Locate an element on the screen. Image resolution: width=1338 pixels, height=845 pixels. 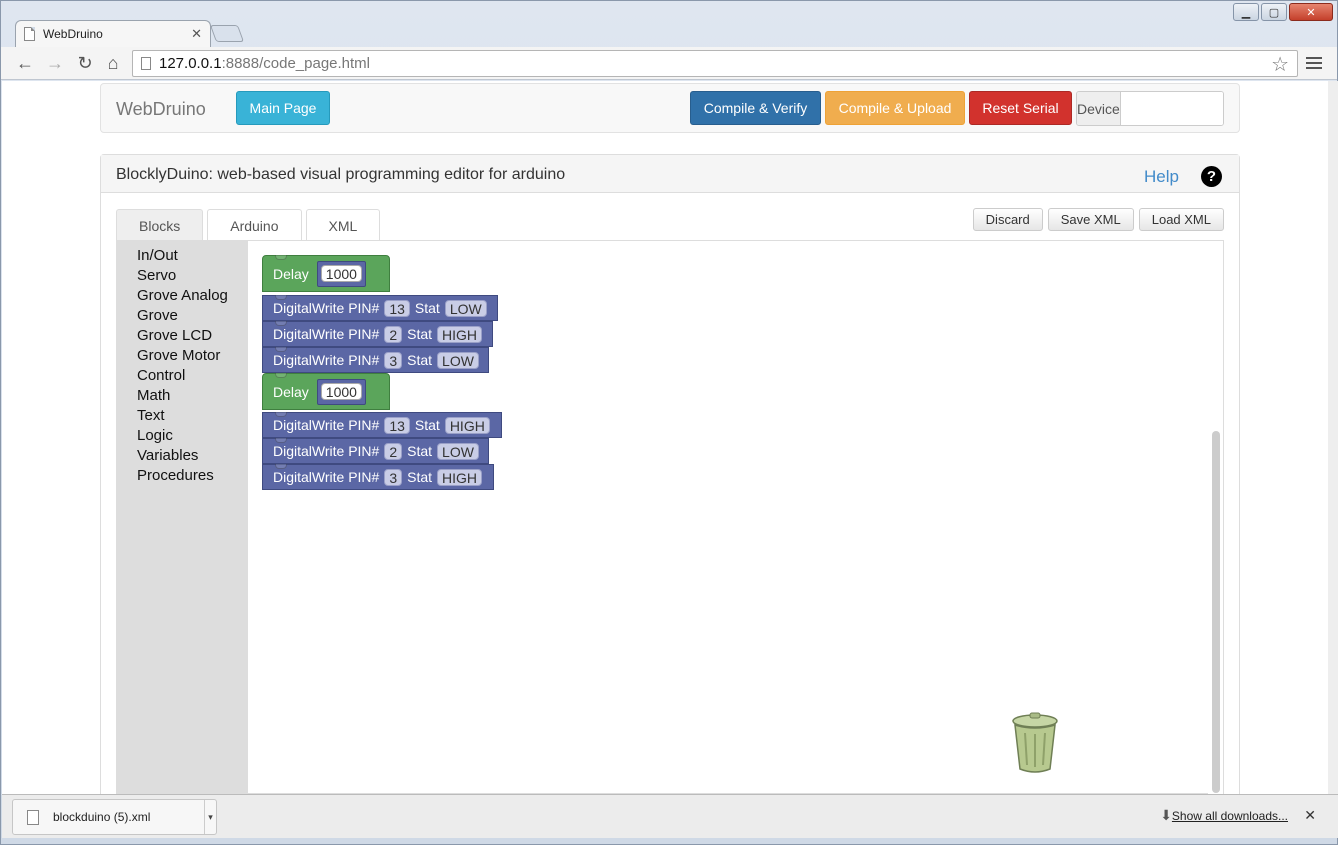
toolbox-category: Grove is located at coordinates (192, 316).